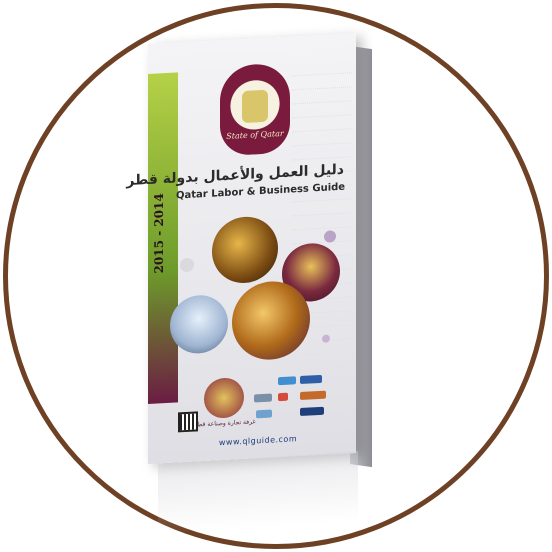 This screenshot has width=552, height=552. I want to click on emblem-text: State of Qatar, so click(255, 134).